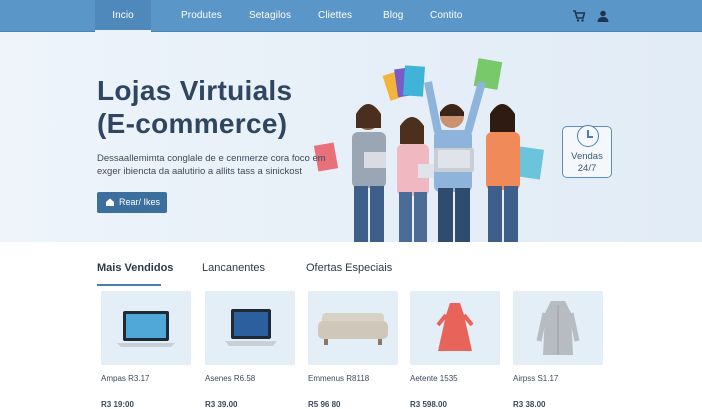  What do you see at coordinates (446, 16) in the screenshot?
I see `nav-item-contato: Contito` at bounding box center [446, 16].